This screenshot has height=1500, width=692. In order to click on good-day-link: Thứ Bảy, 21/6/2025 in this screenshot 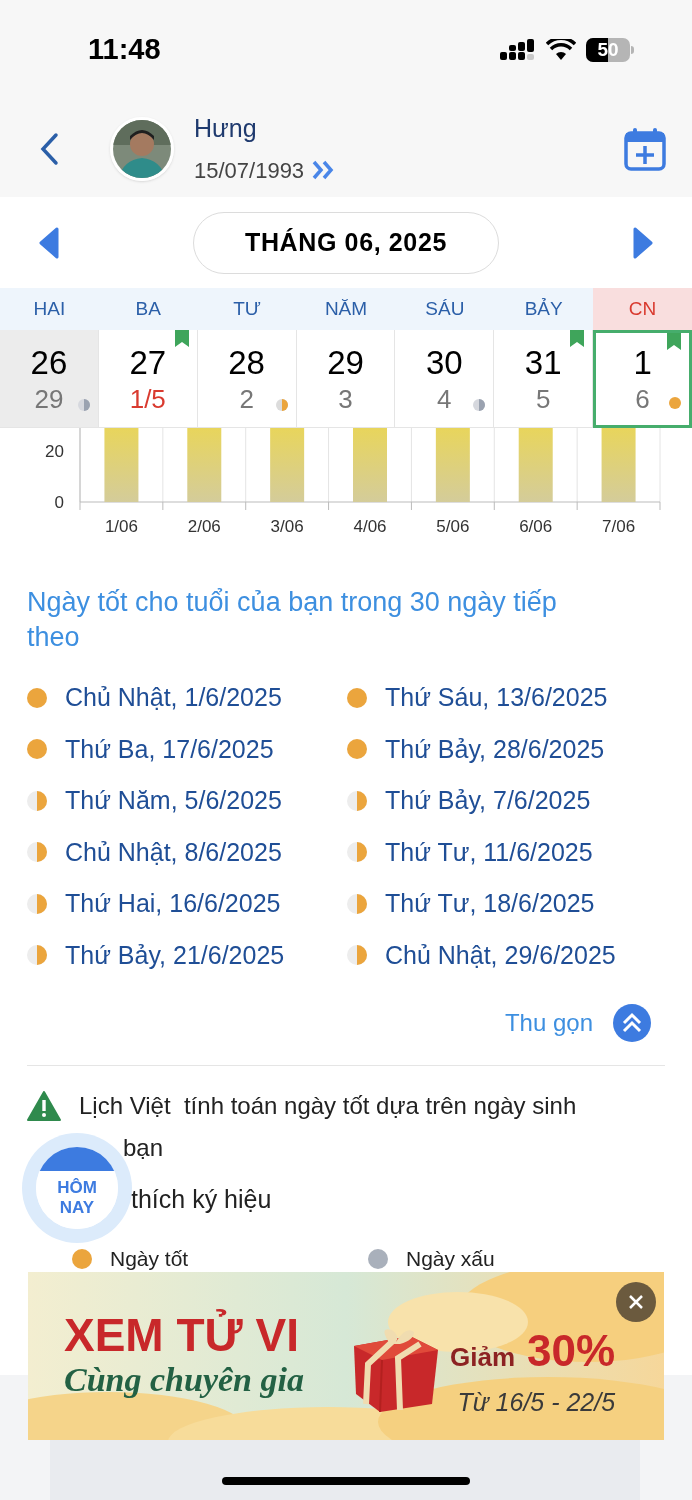, I will do `click(175, 955)`.